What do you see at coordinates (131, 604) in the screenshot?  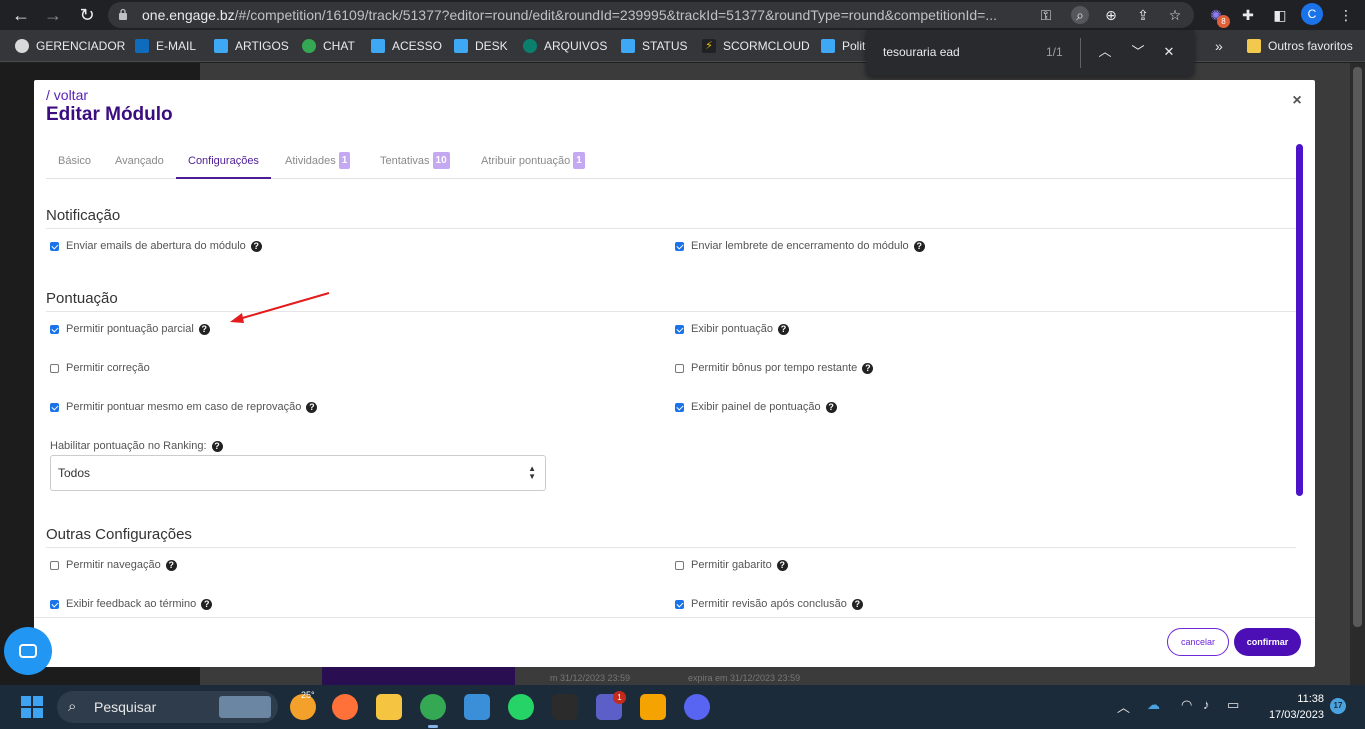 I see `option-feedback-termino: Exibir feedback ao término?` at bounding box center [131, 604].